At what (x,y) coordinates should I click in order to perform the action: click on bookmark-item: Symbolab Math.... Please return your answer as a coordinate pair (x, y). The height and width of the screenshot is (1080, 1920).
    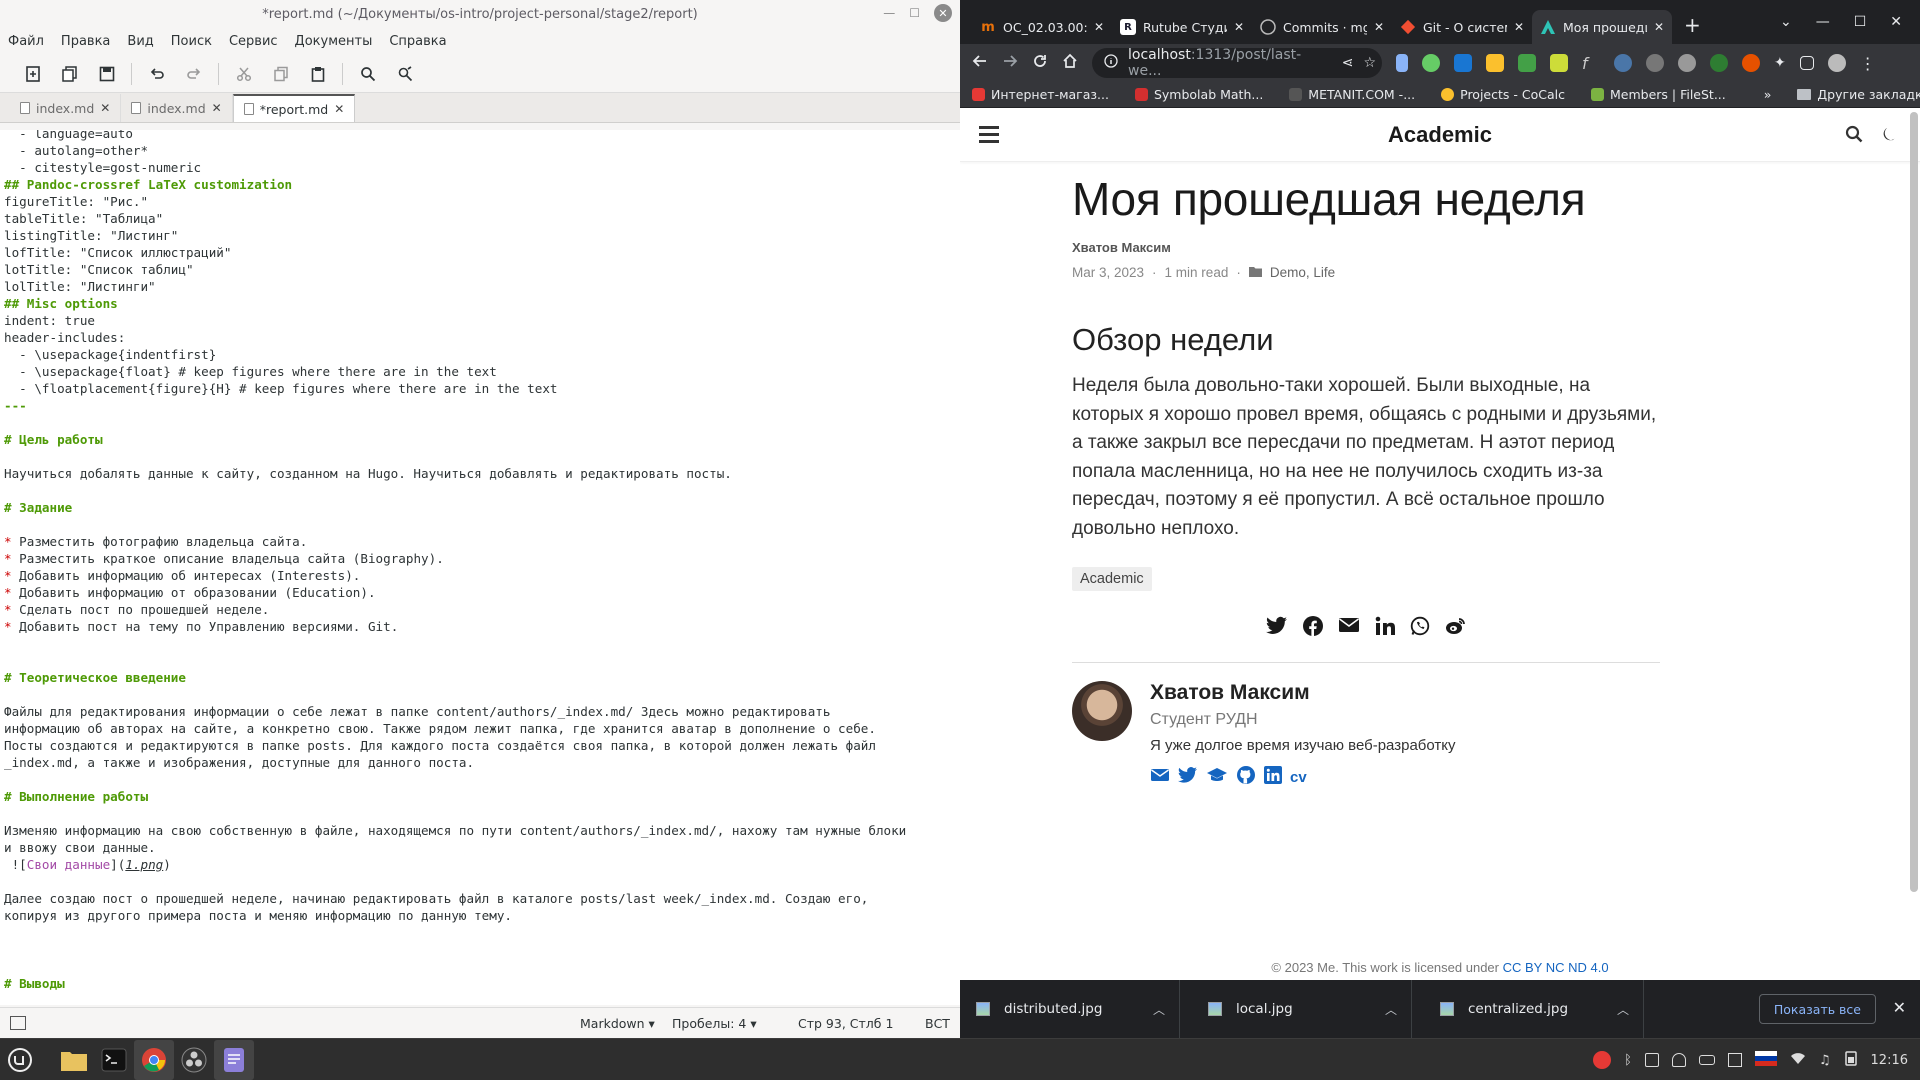
    Looking at the image, I should click on (1198, 94).